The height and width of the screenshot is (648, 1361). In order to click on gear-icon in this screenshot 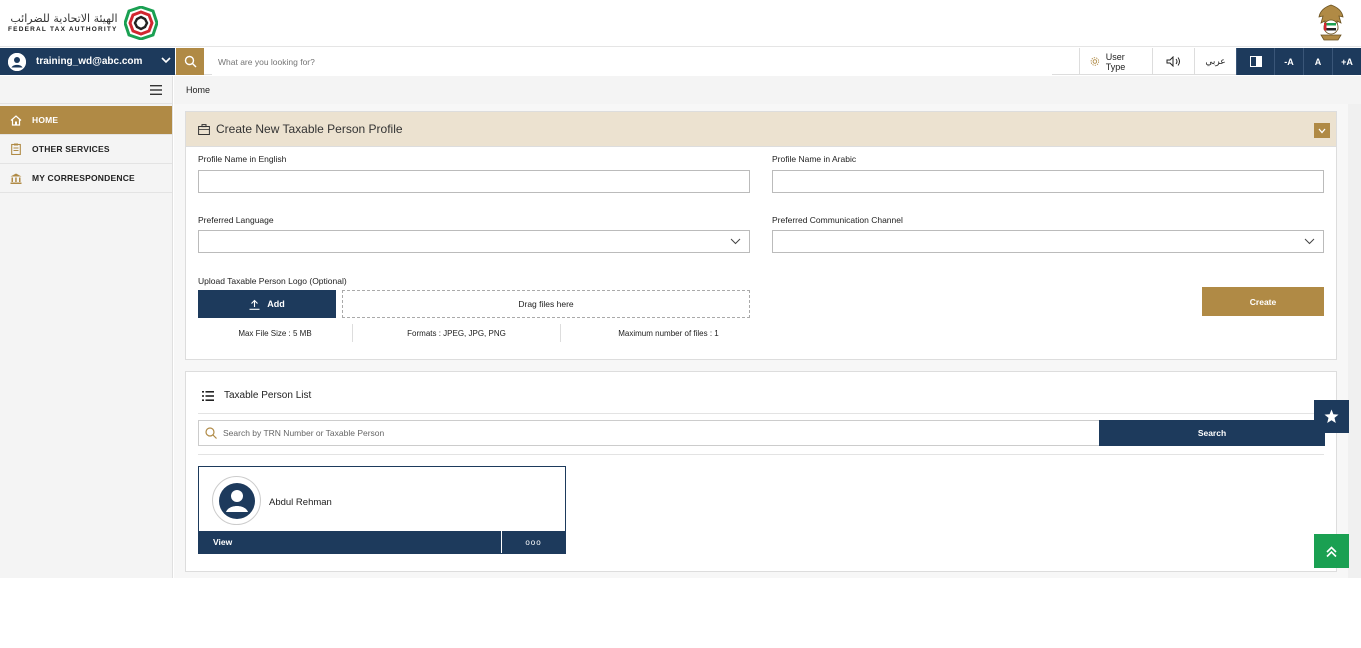, I will do `click(1095, 61)`.